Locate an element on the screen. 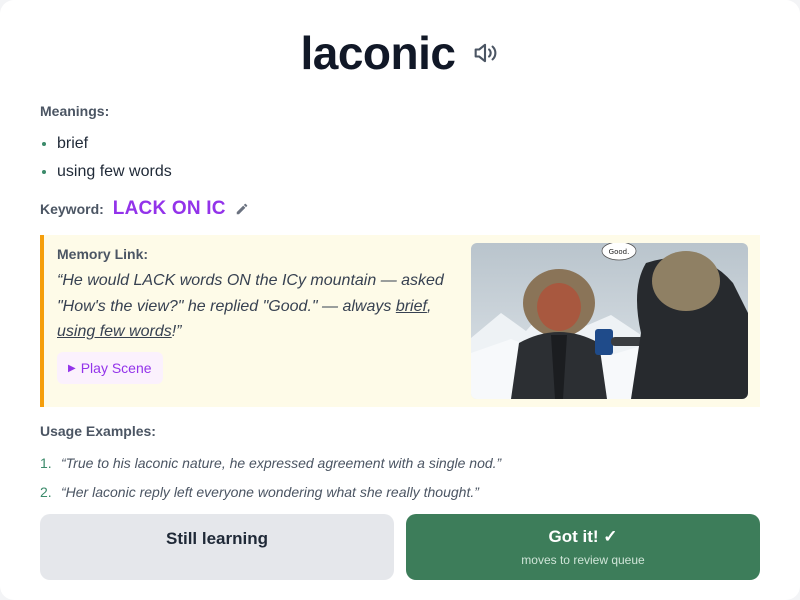  keyword-value: LACK ON IC is located at coordinates (169, 208).